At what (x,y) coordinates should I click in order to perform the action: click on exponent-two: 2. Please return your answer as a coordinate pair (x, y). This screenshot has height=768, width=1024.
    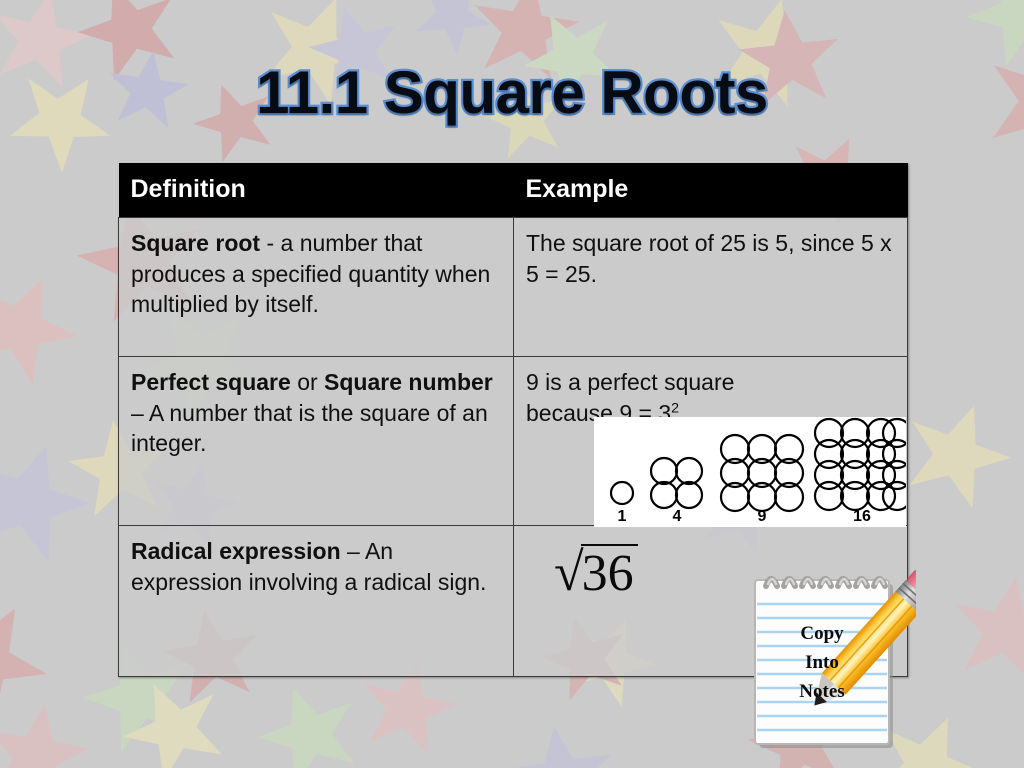
    Looking at the image, I should click on (675, 407).